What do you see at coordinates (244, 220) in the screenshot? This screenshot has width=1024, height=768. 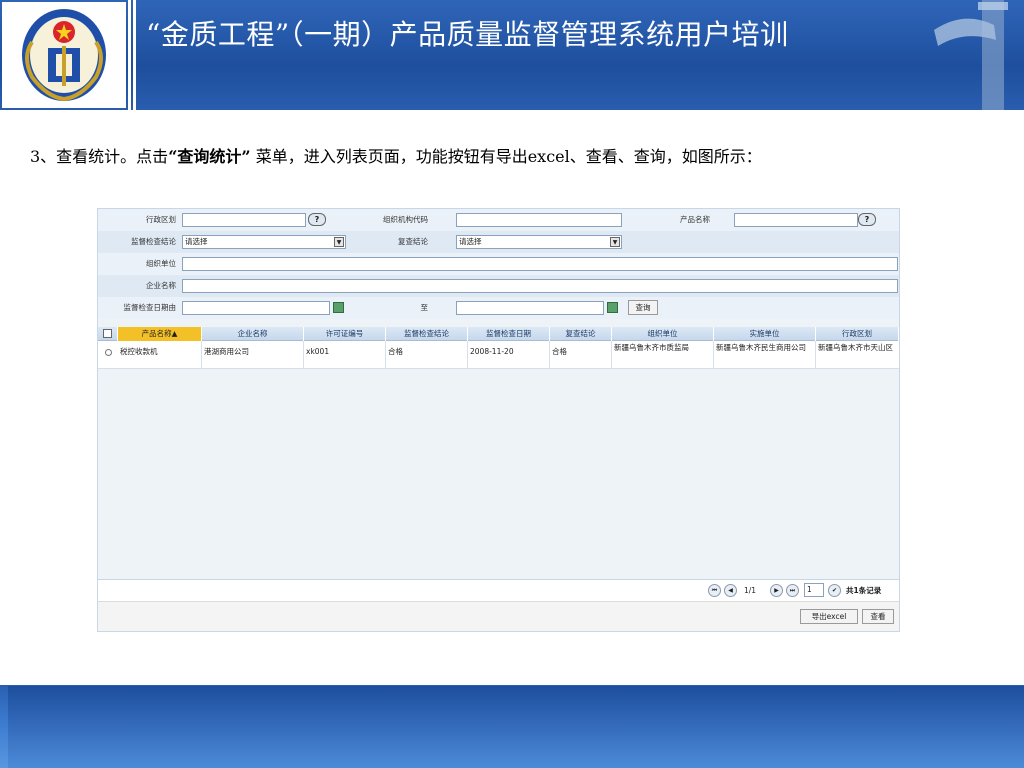 I see `region-input` at bounding box center [244, 220].